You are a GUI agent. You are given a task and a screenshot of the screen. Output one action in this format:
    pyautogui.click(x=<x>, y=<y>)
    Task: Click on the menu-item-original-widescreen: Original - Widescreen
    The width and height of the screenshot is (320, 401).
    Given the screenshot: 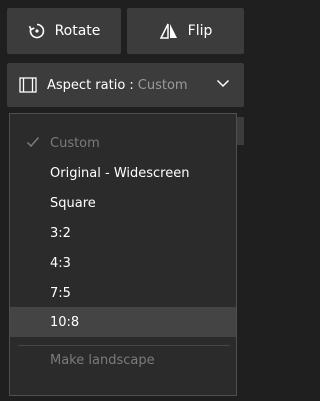 What is the action you would take?
    pyautogui.click(x=123, y=173)
    